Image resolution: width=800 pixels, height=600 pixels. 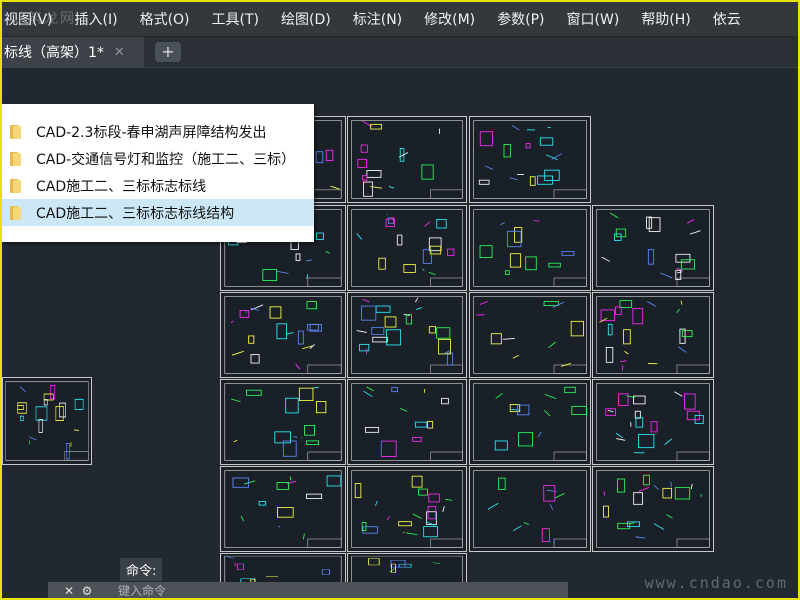 What do you see at coordinates (268, 590) in the screenshot?
I see `command-input` at bounding box center [268, 590].